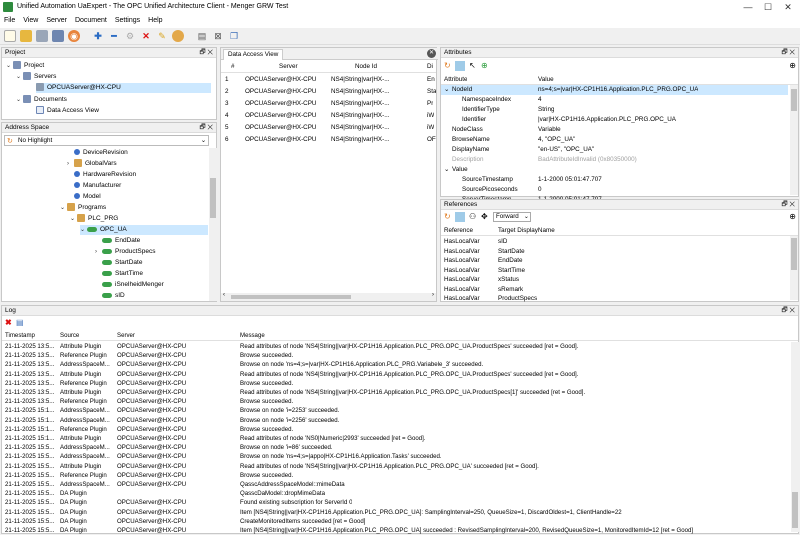 The image size is (800, 535). What do you see at coordinates (42, 36) in the screenshot?
I see `save-icon` at bounding box center [42, 36].